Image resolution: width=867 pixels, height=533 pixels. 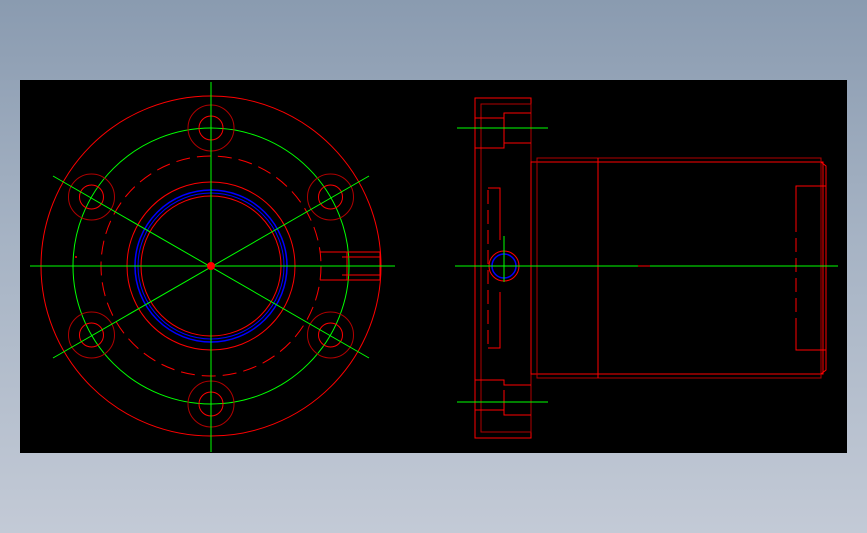 What do you see at coordinates (503, 268) in the screenshot?
I see `flange-outline` at bounding box center [503, 268].